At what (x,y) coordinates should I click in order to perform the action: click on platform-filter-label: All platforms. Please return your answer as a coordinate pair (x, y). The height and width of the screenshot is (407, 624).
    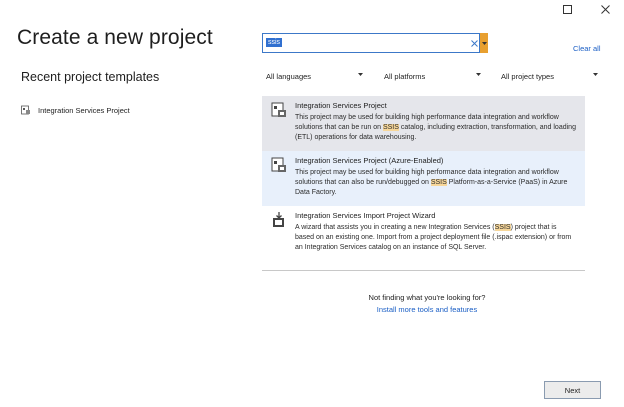
    Looking at the image, I should click on (405, 76).